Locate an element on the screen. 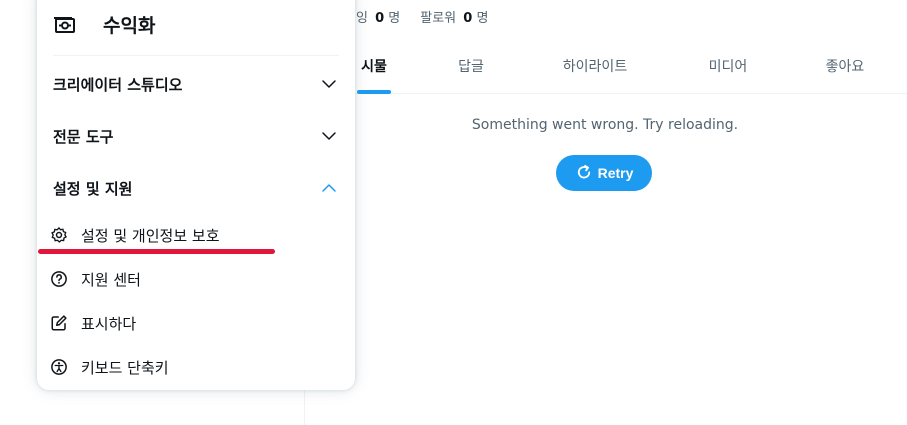 This screenshot has height=425, width=907. section-label: 크리에이터 스튜디오 is located at coordinates (118, 84).